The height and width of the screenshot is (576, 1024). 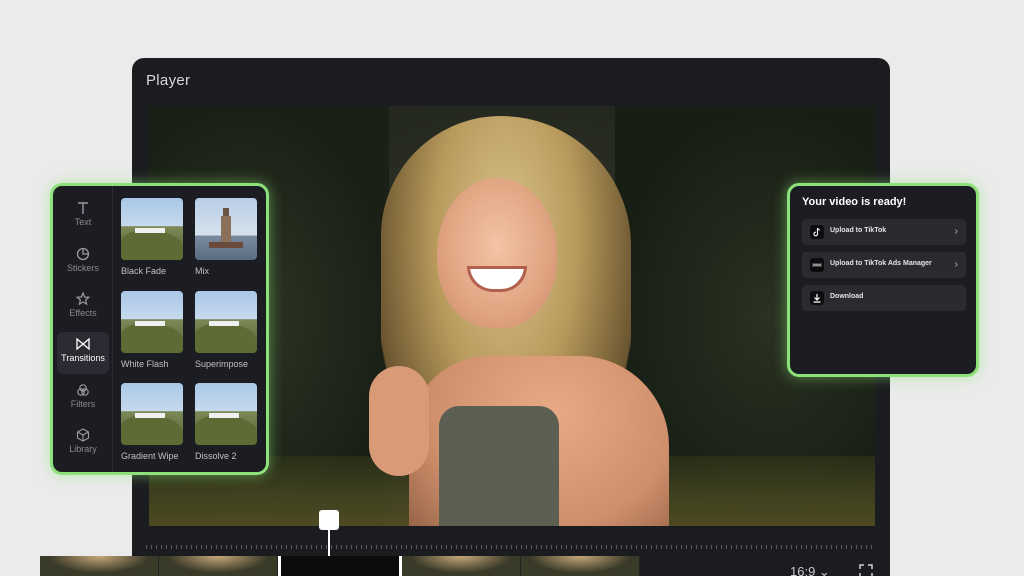 I want to click on transition-label: Mix, so click(x=202, y=271).